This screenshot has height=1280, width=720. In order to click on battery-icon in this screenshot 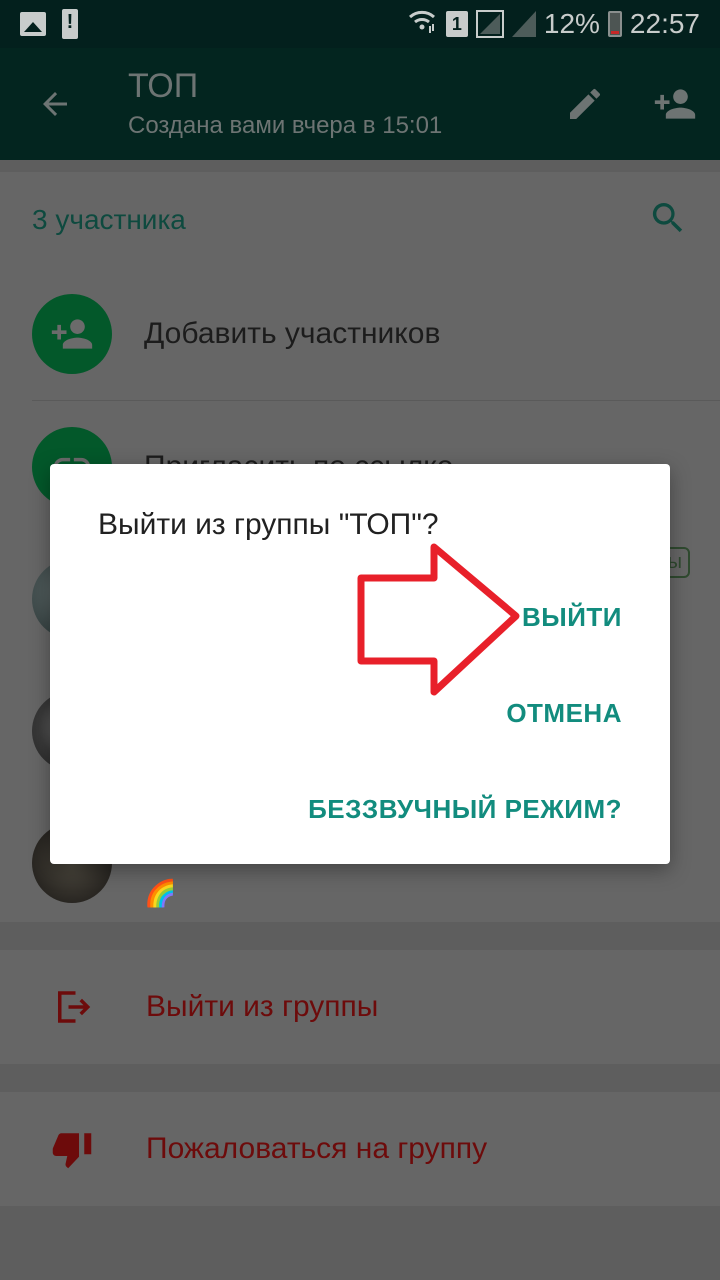, I will do `click(614, 24)`.